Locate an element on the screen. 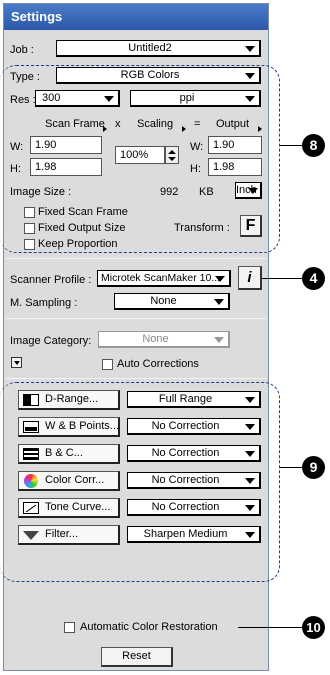 The image size is (330, 675). image-category-select: None is located at coordinates (164, 339).